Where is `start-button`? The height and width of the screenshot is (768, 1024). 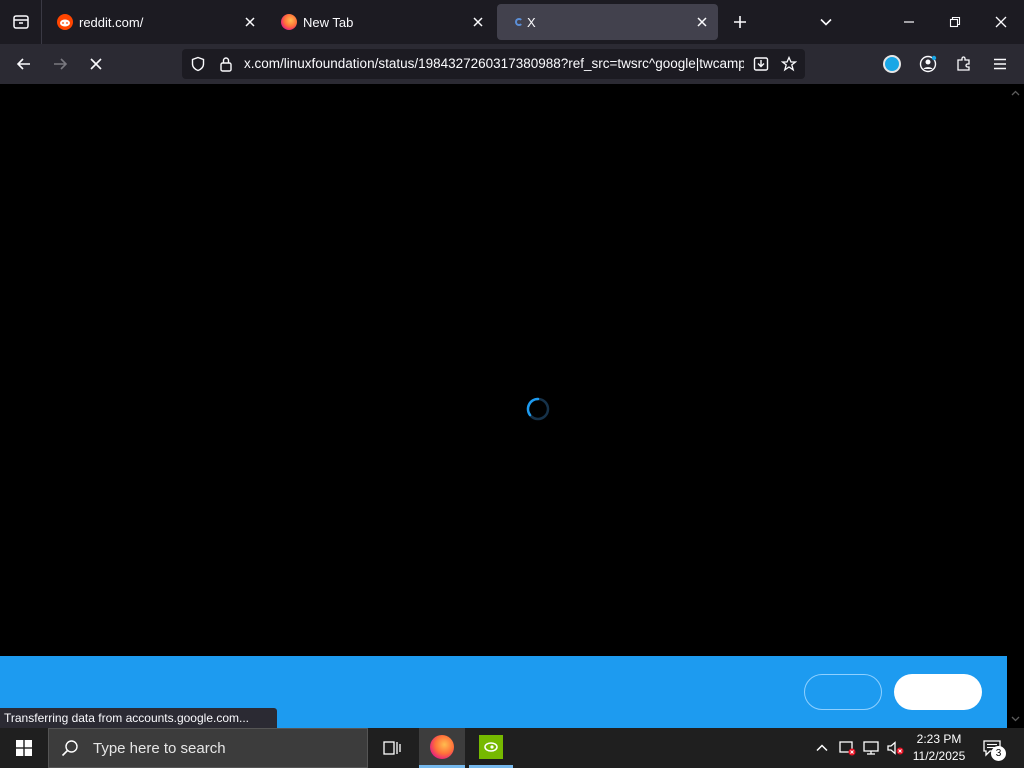
start-button is located at coordinates (24, 748).